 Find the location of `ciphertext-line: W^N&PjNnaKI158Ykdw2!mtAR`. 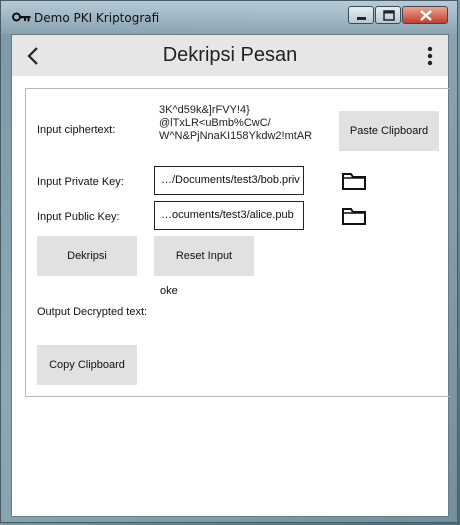

ciphertext-line: W^N&PjNnaKI158Ykdw2!mtAR is located at coordinates (236, 136).